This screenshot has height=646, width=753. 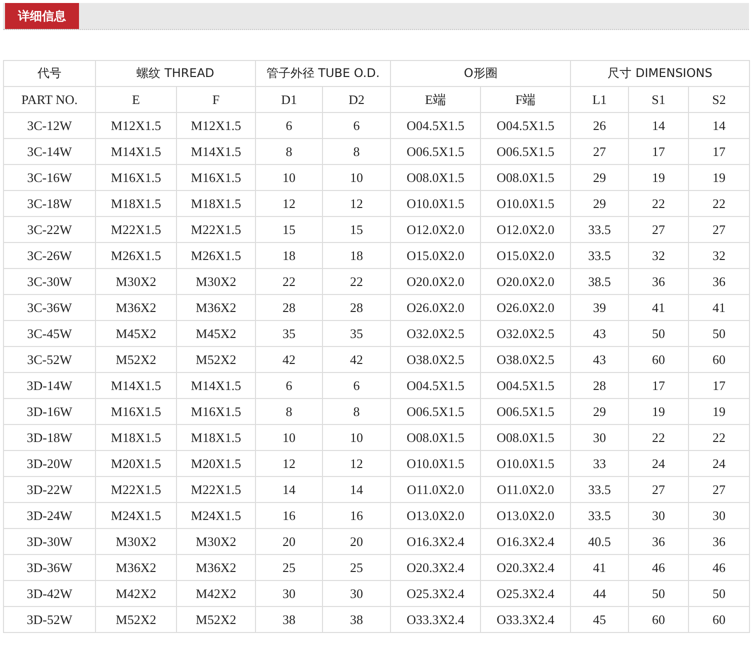 I want to click on header-cell: S1, so click(x=658, y=99).